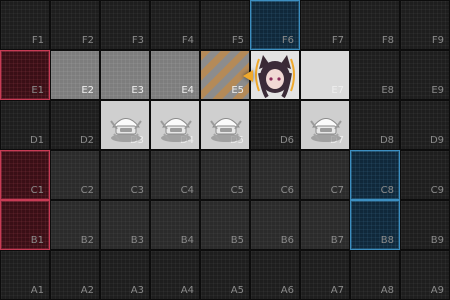 The width and height of the screenshot is (450, 300). I want to click on tile-label: F3, so click(137, 40).